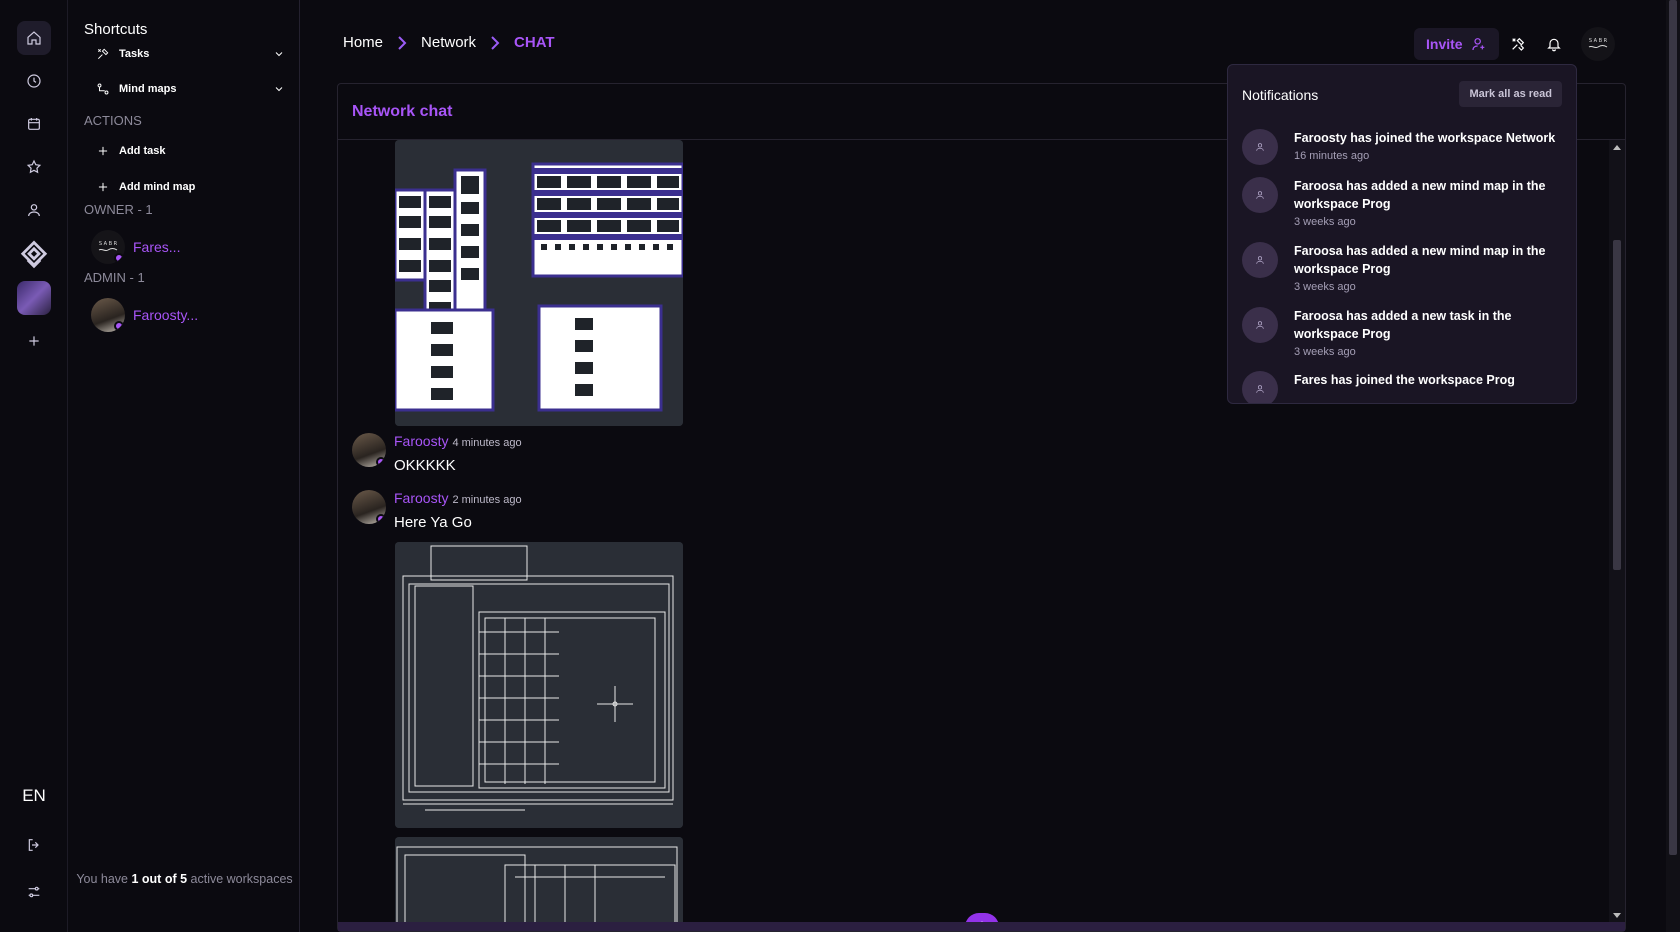 This screenshot has height=932, width=1680. I want to click on calendar-icon, so click(34, 124).